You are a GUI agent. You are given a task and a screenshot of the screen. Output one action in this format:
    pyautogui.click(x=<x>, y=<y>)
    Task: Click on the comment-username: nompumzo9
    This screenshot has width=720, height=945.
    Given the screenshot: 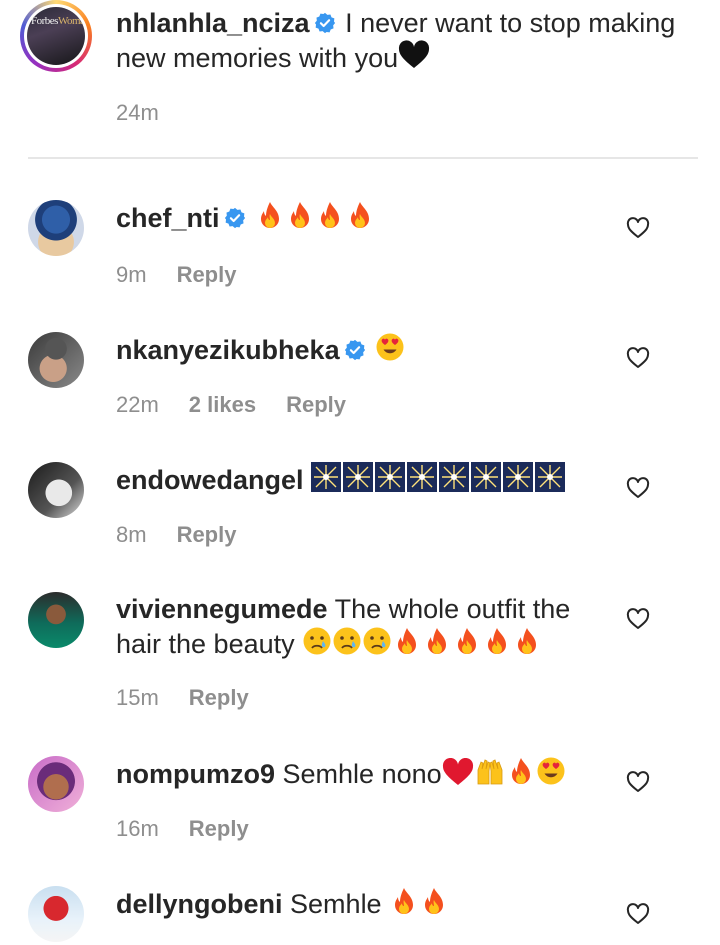 What is the action you would take?
    pyautogui.click(x=195, y=774)
    